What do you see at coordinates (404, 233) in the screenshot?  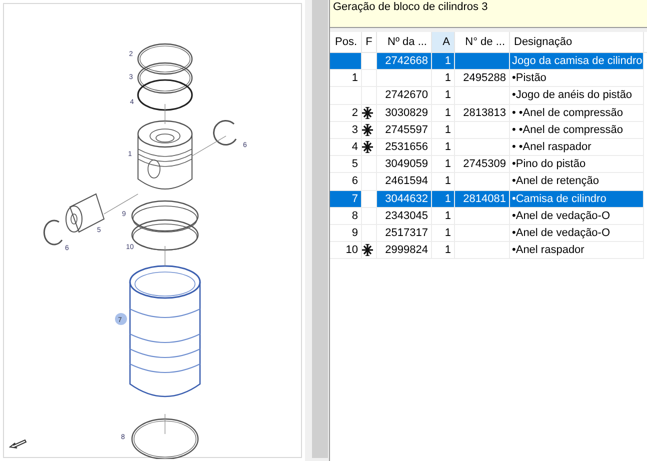 I see `table-cell: 2517317` at bounding box center [404, 233].